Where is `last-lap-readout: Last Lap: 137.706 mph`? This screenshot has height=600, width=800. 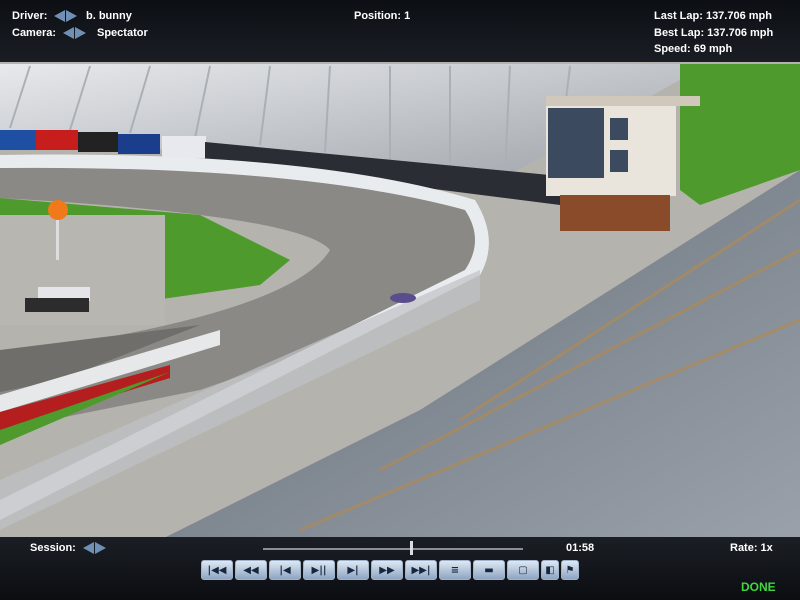 last-lap-readout: Last Lap: 137.706 mph is located at coordinates (713, 16).